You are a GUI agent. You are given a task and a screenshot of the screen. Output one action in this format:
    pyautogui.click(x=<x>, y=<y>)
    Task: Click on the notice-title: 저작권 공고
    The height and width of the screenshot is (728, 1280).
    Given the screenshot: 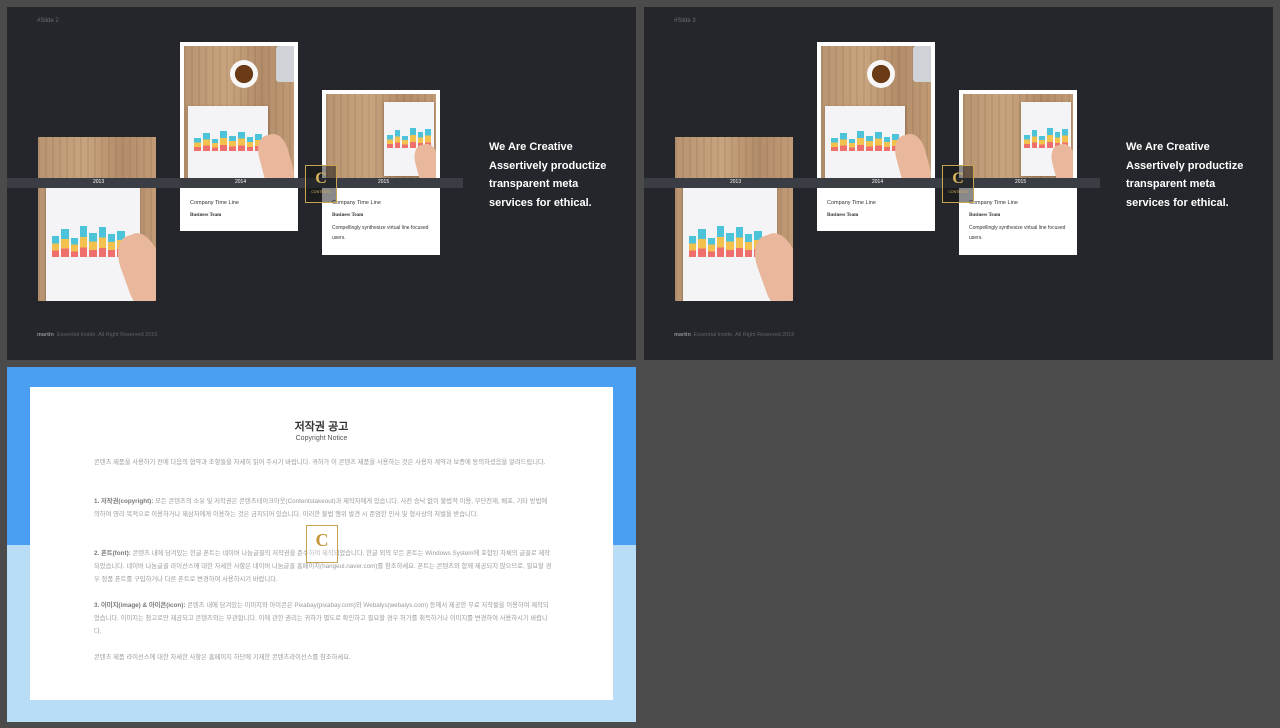 What is the action you would take?
    pyautogui.click(x=321, y=427)
    